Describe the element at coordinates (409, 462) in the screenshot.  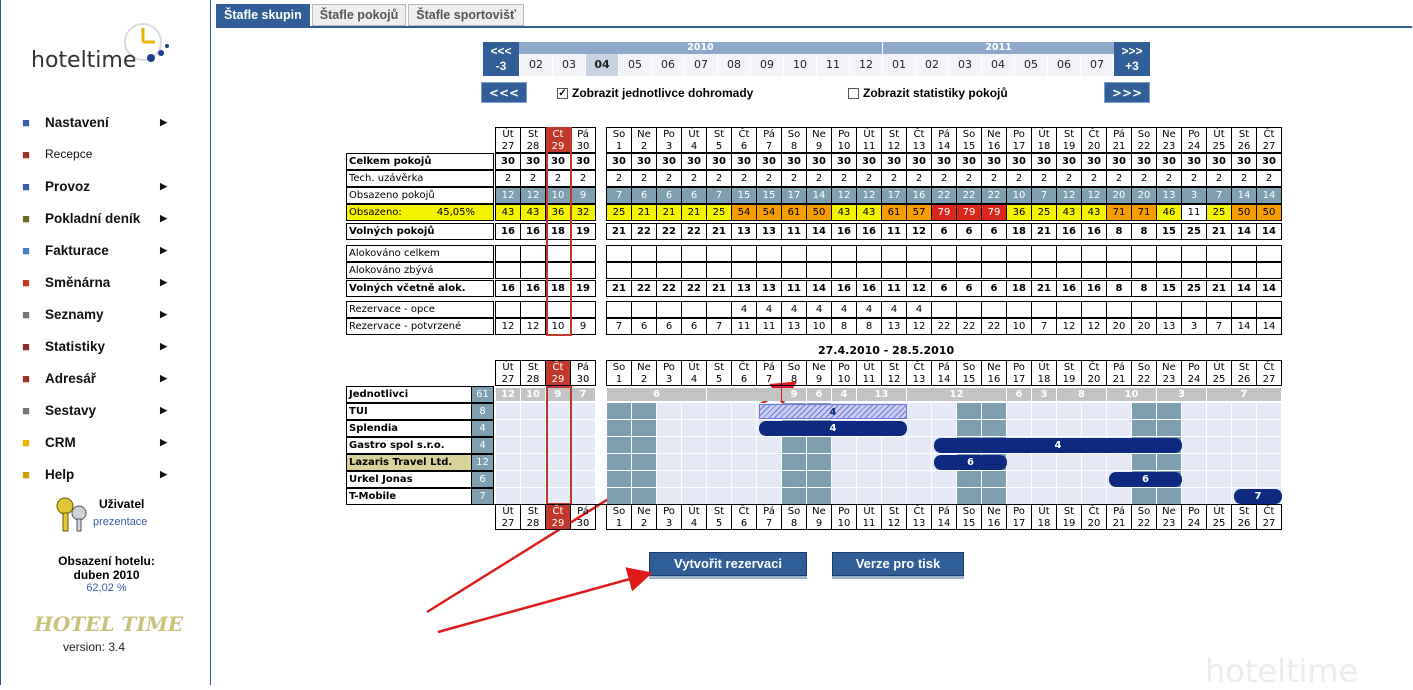
I see `group-name: Lazaris Travel Ltd.` at that location.